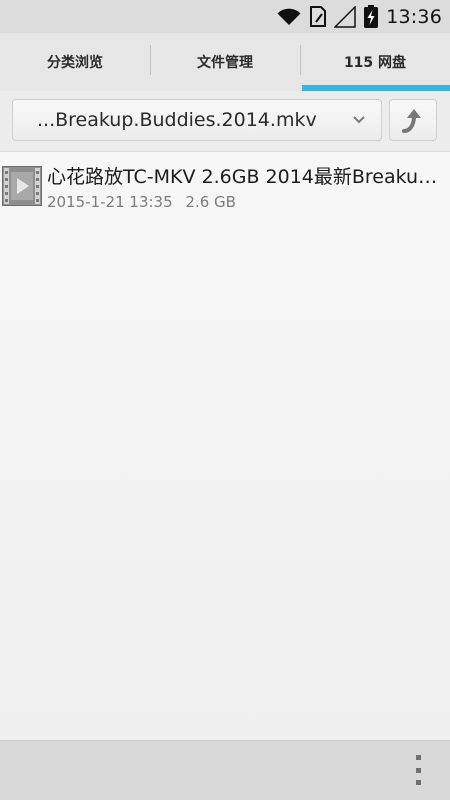 This screenshot has width=450, height=800. I want to click on tab-bar: 分类浏览 文件管理 115 网盘, so click(225, 62).